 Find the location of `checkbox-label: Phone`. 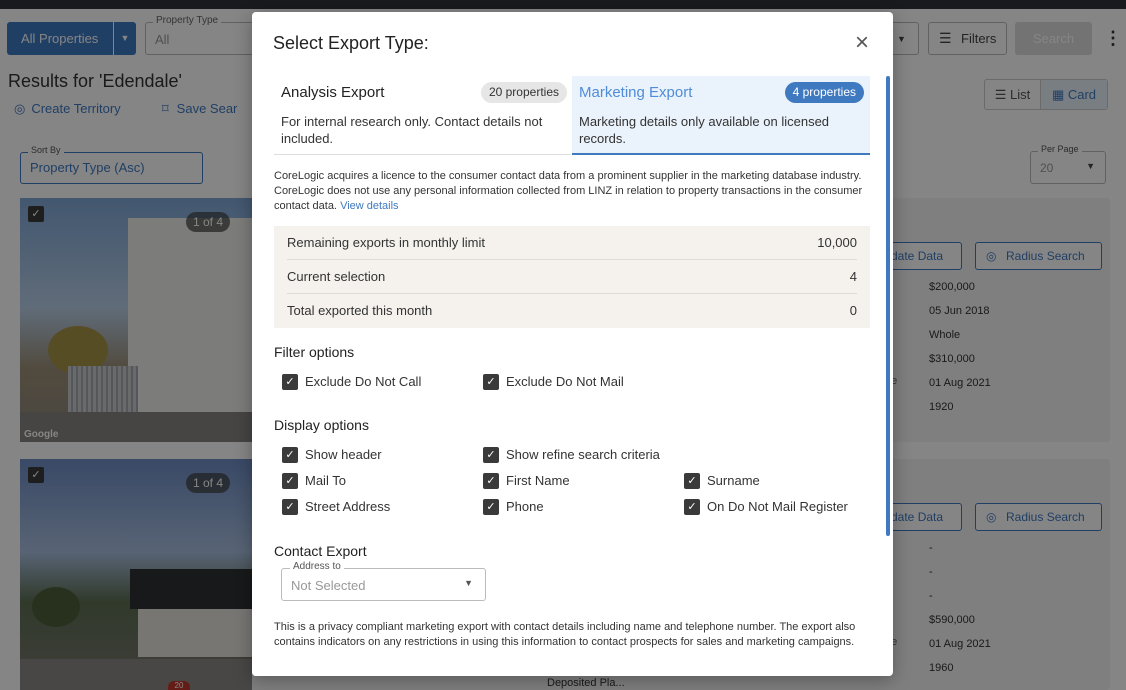

checkbox-label: Phone is located at coordinates (525, 506).